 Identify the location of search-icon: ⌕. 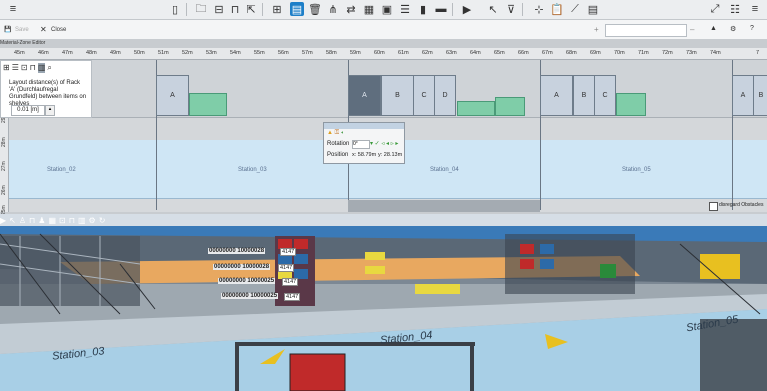
(49, 68).